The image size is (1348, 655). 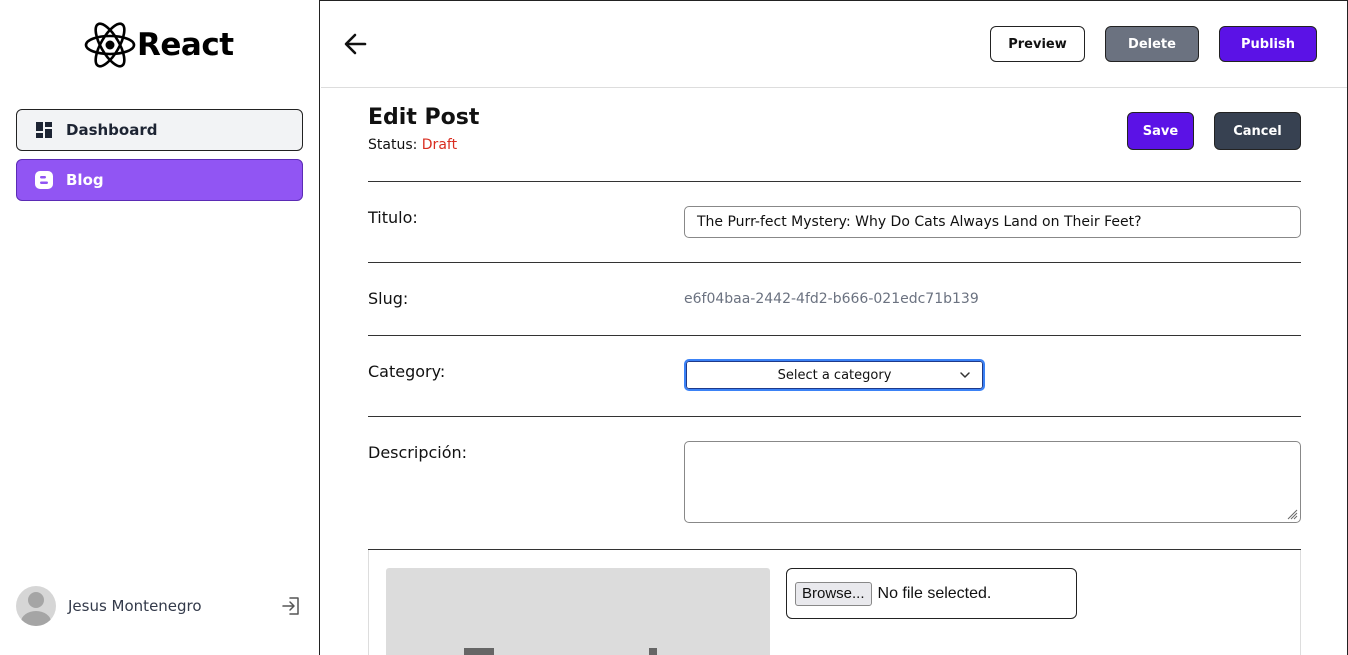 I want to click on post-status: Status: Draft, so click(x=412, y=145).